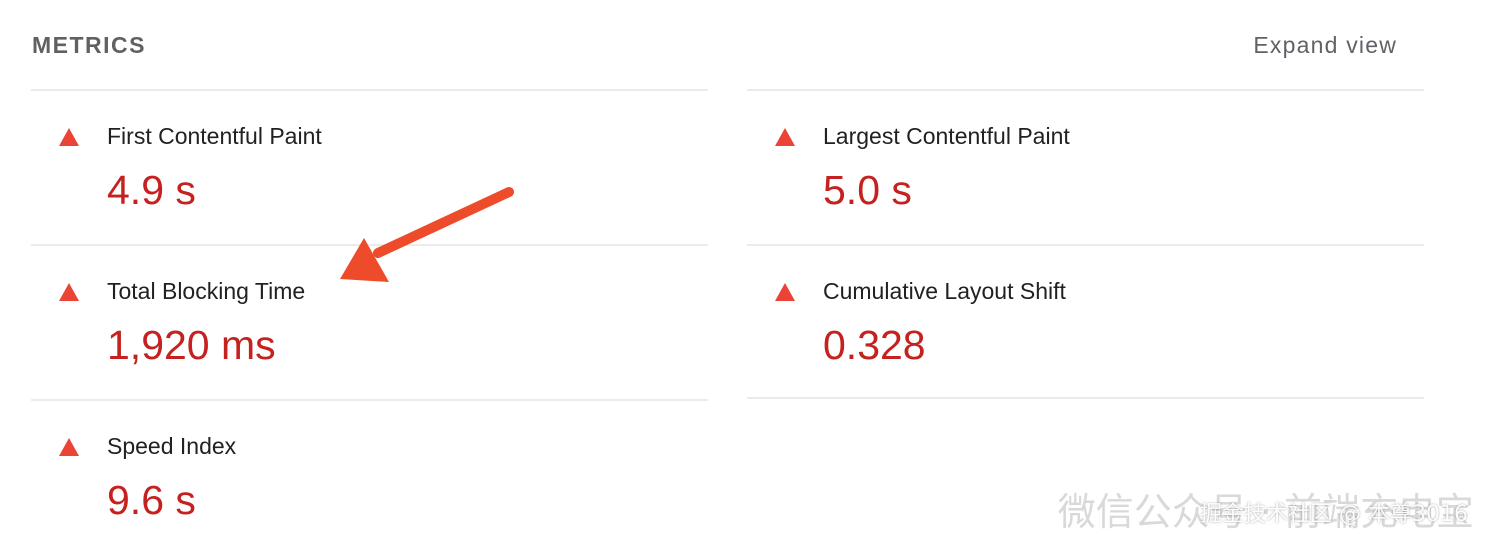 The height and width of the screenshot is (554, 1490). I want to click on metric-total-blocking-time: Total Blocking Time 1,920 ms, so click(369, 321).